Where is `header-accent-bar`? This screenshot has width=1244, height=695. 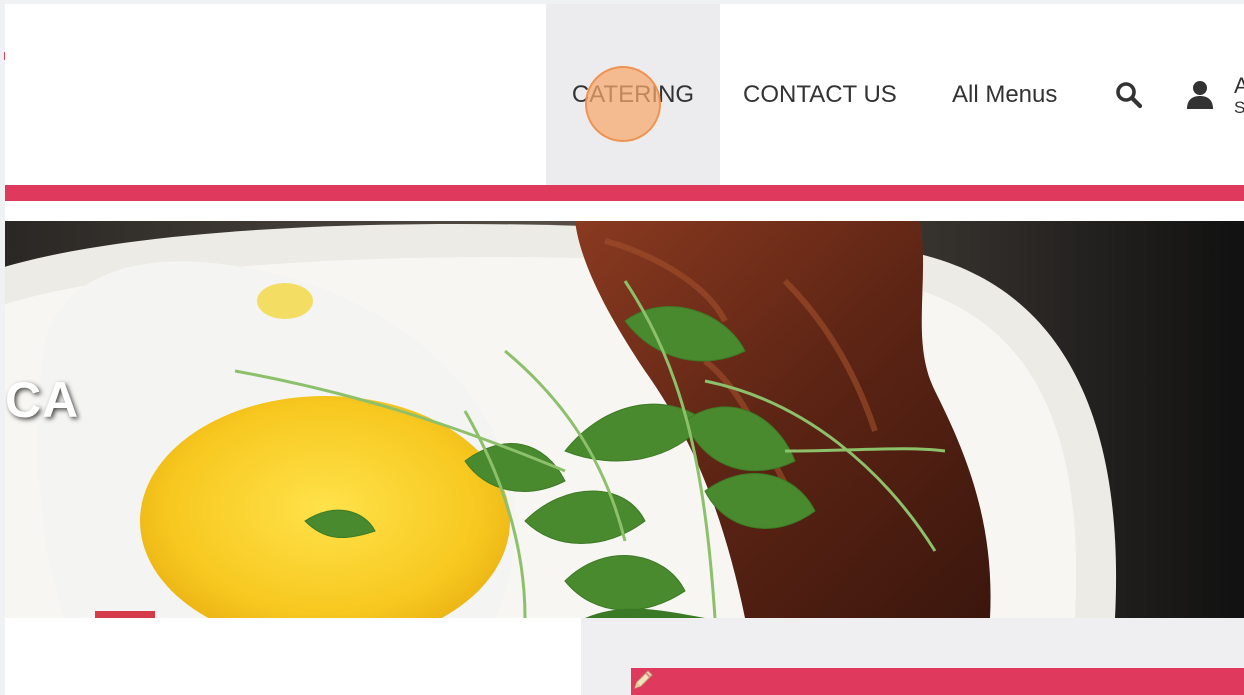
header-accent-bar is located at coordinates (624, 193).